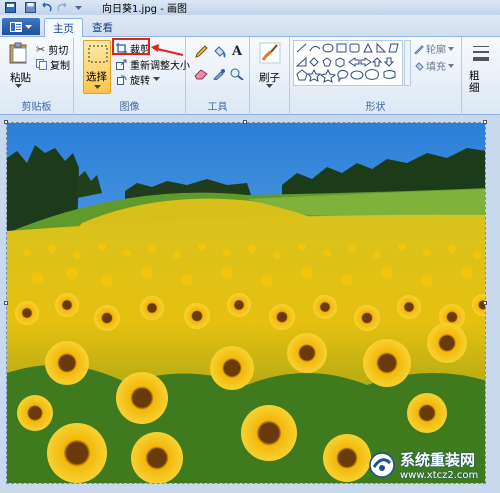 This screenshot has height=493, width=500. I want to click on brushes-group: 刷子, so click(270, 76).